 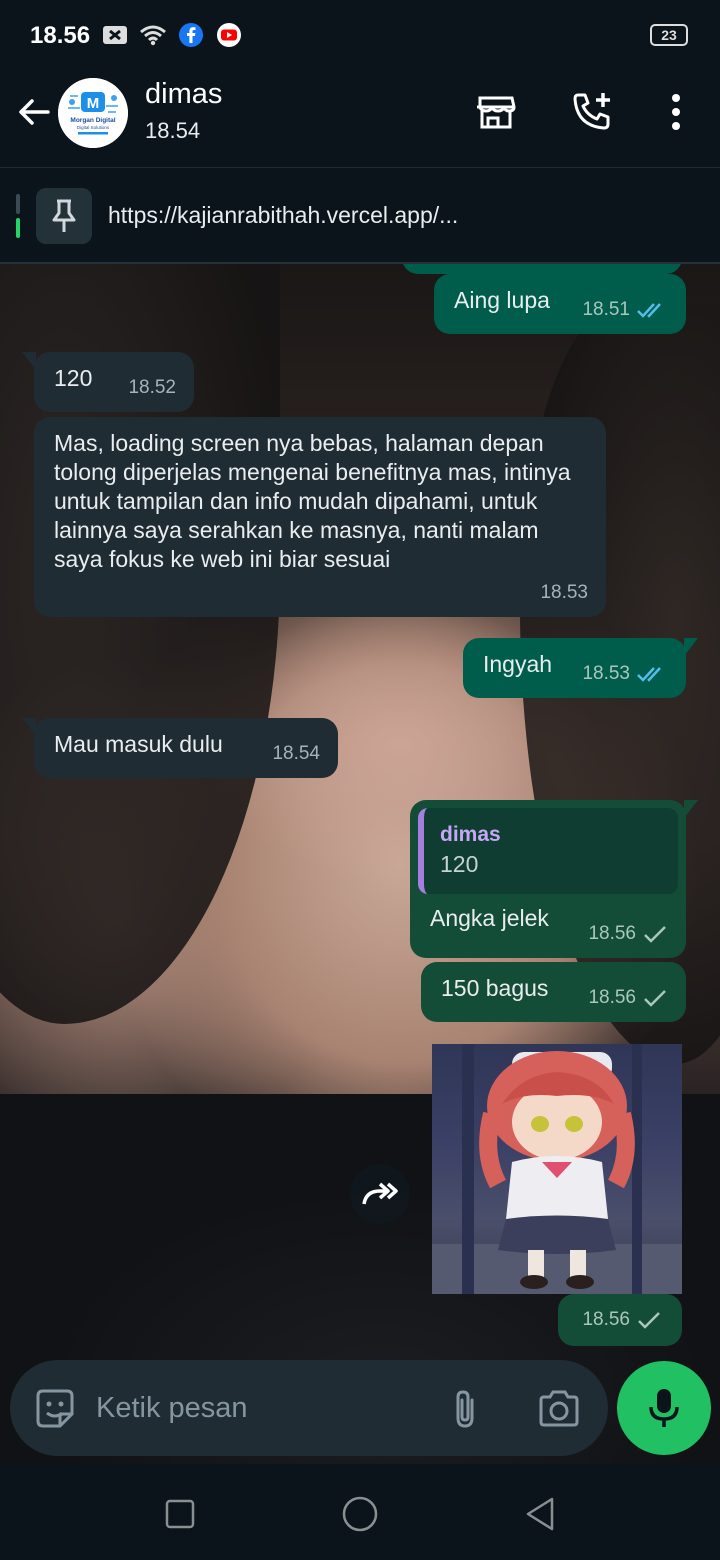 I want to click on sticker-icon, so click(x=55, y=1409).